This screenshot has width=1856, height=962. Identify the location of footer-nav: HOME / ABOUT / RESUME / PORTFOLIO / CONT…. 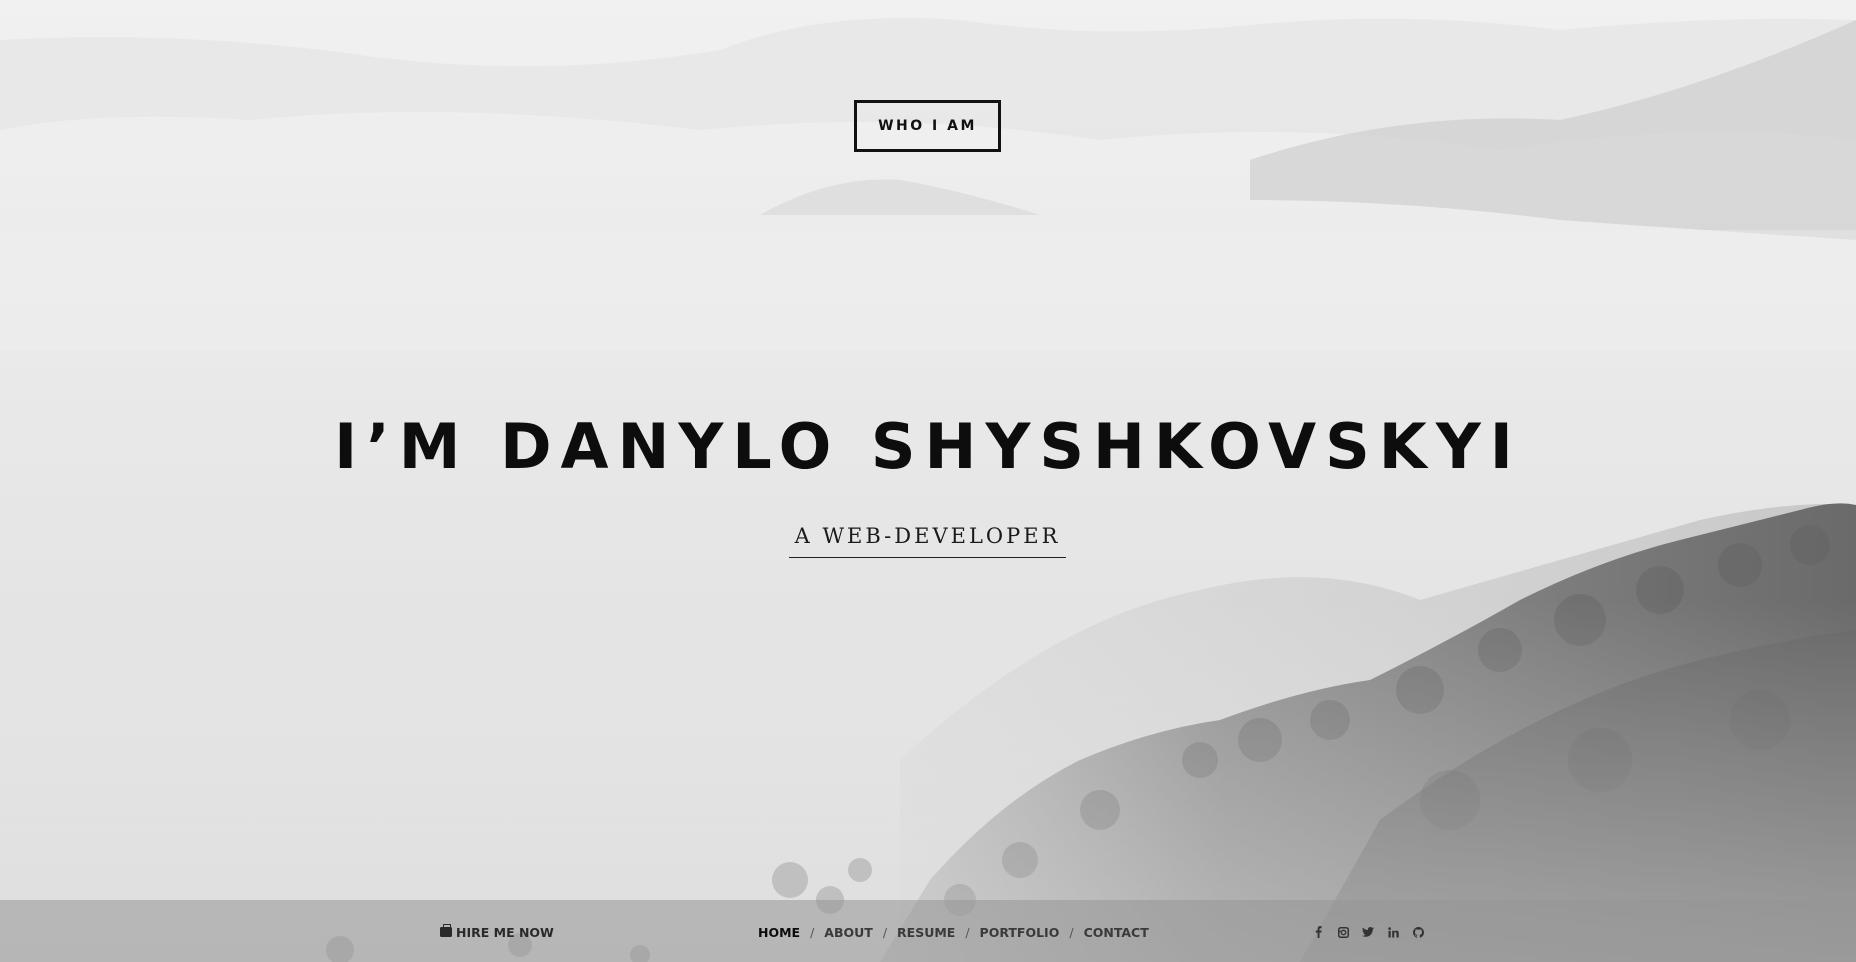
(953, 932).